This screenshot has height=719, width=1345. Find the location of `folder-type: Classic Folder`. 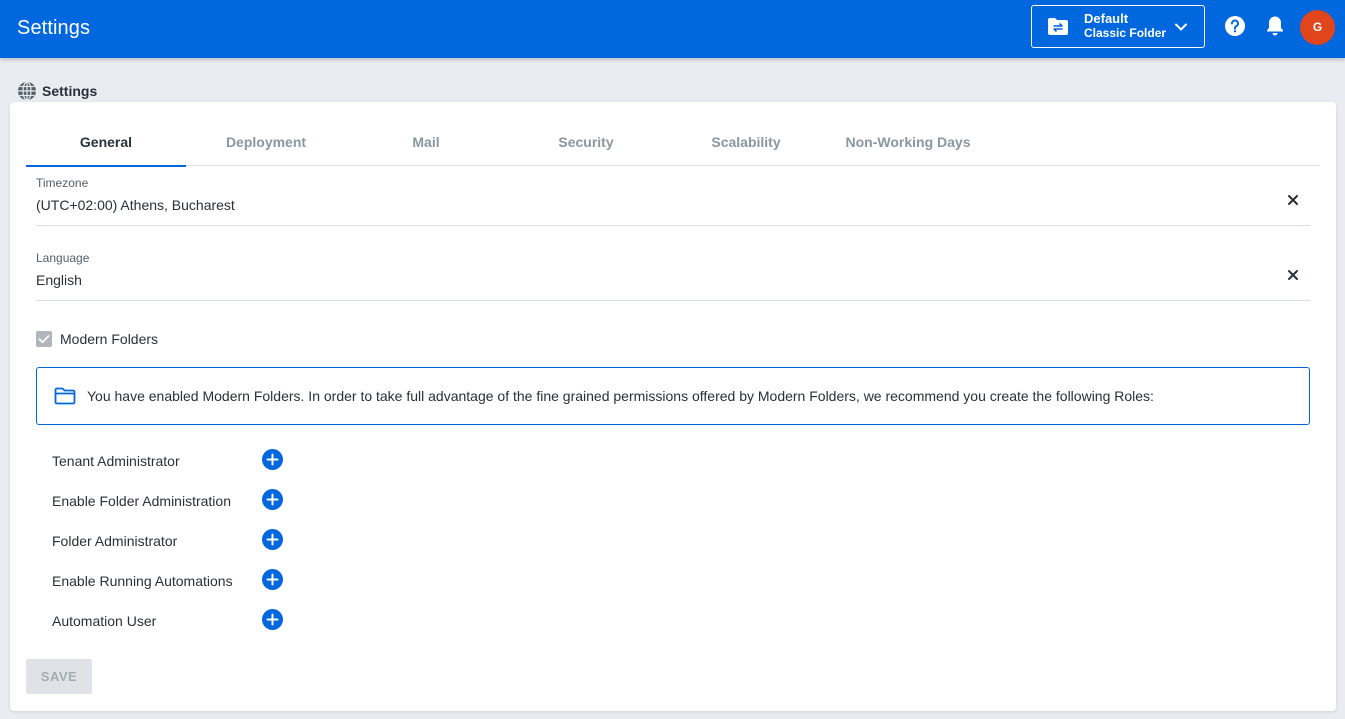

folder-type: Classic Folder is located at coordinates (1125, 33).